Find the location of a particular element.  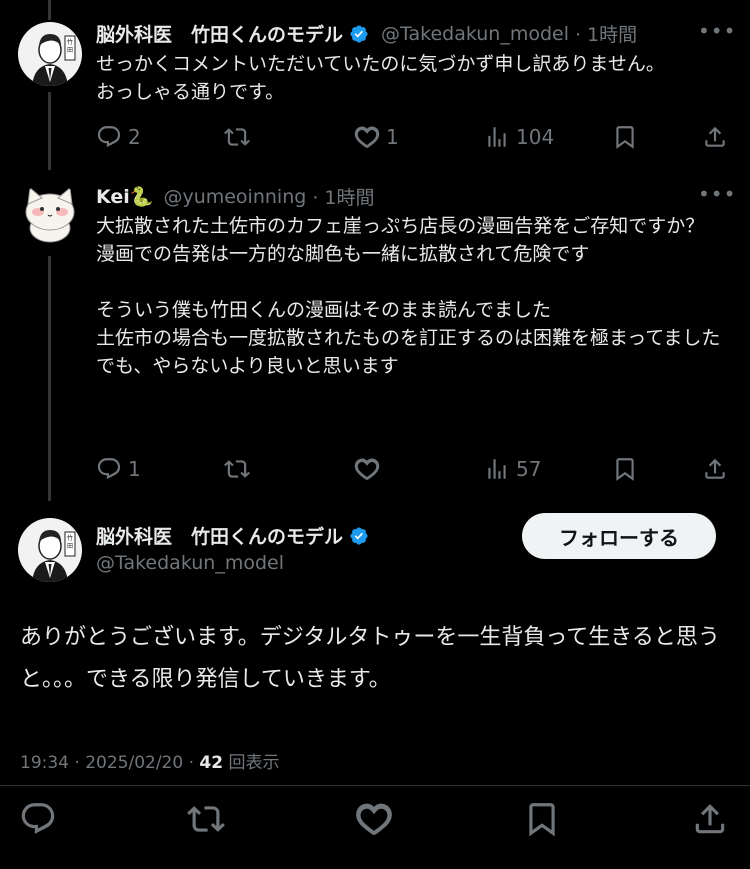

reply-button: 2 is located at coordinates (118, 137).